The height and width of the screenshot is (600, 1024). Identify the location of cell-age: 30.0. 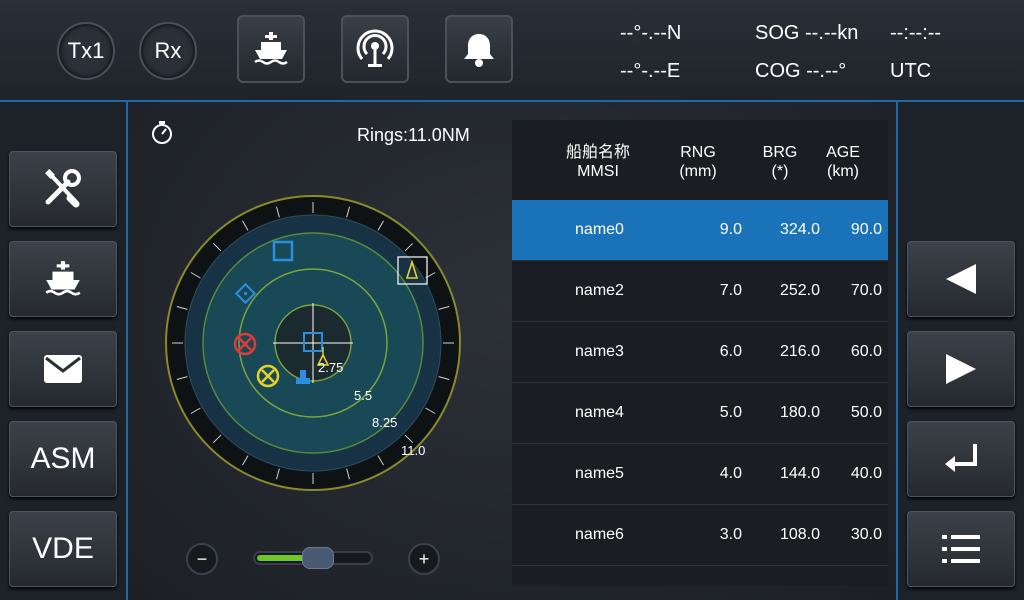
(866, 534).